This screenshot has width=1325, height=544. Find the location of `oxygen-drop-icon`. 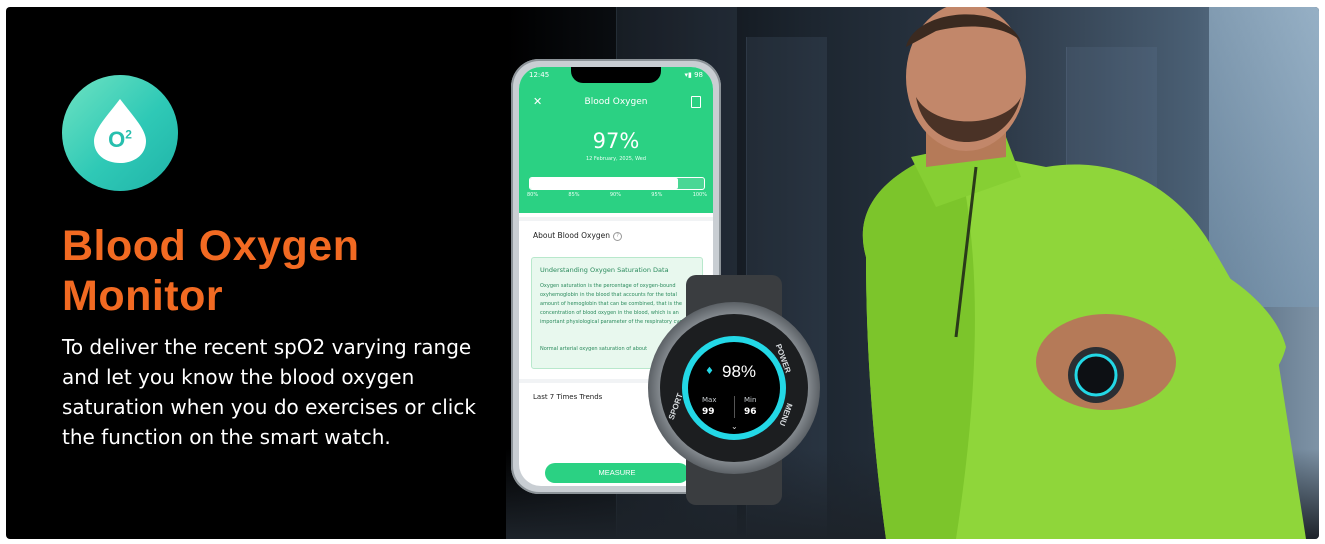

oxygen-drop-icon is located at coordinates (120, 131).